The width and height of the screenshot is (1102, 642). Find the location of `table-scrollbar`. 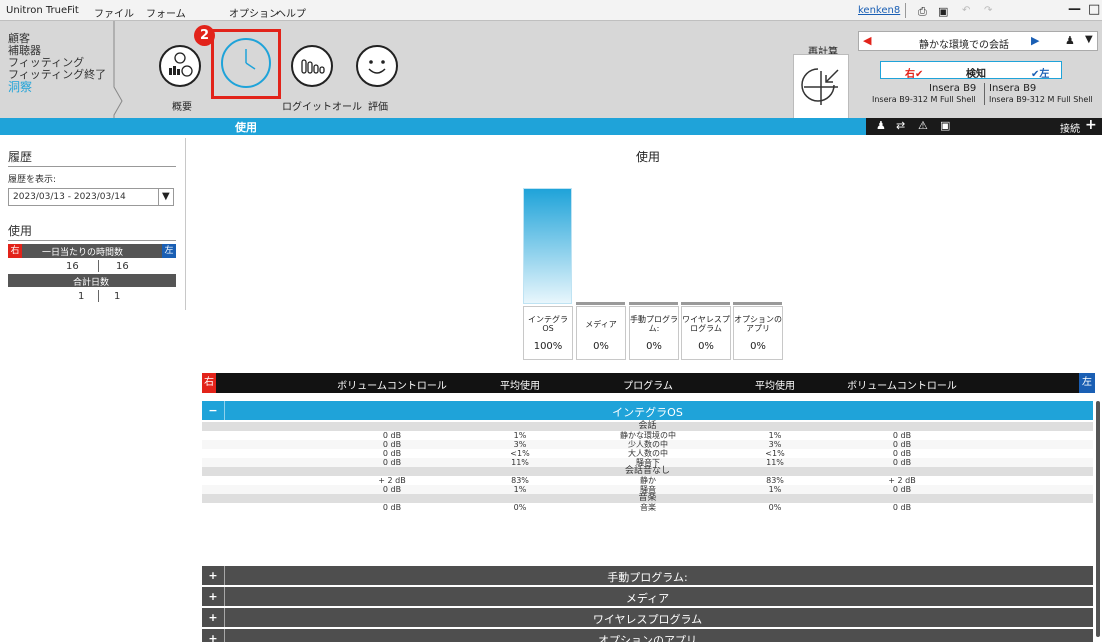

table-scrollbar is located at coordinates (1098, 519).